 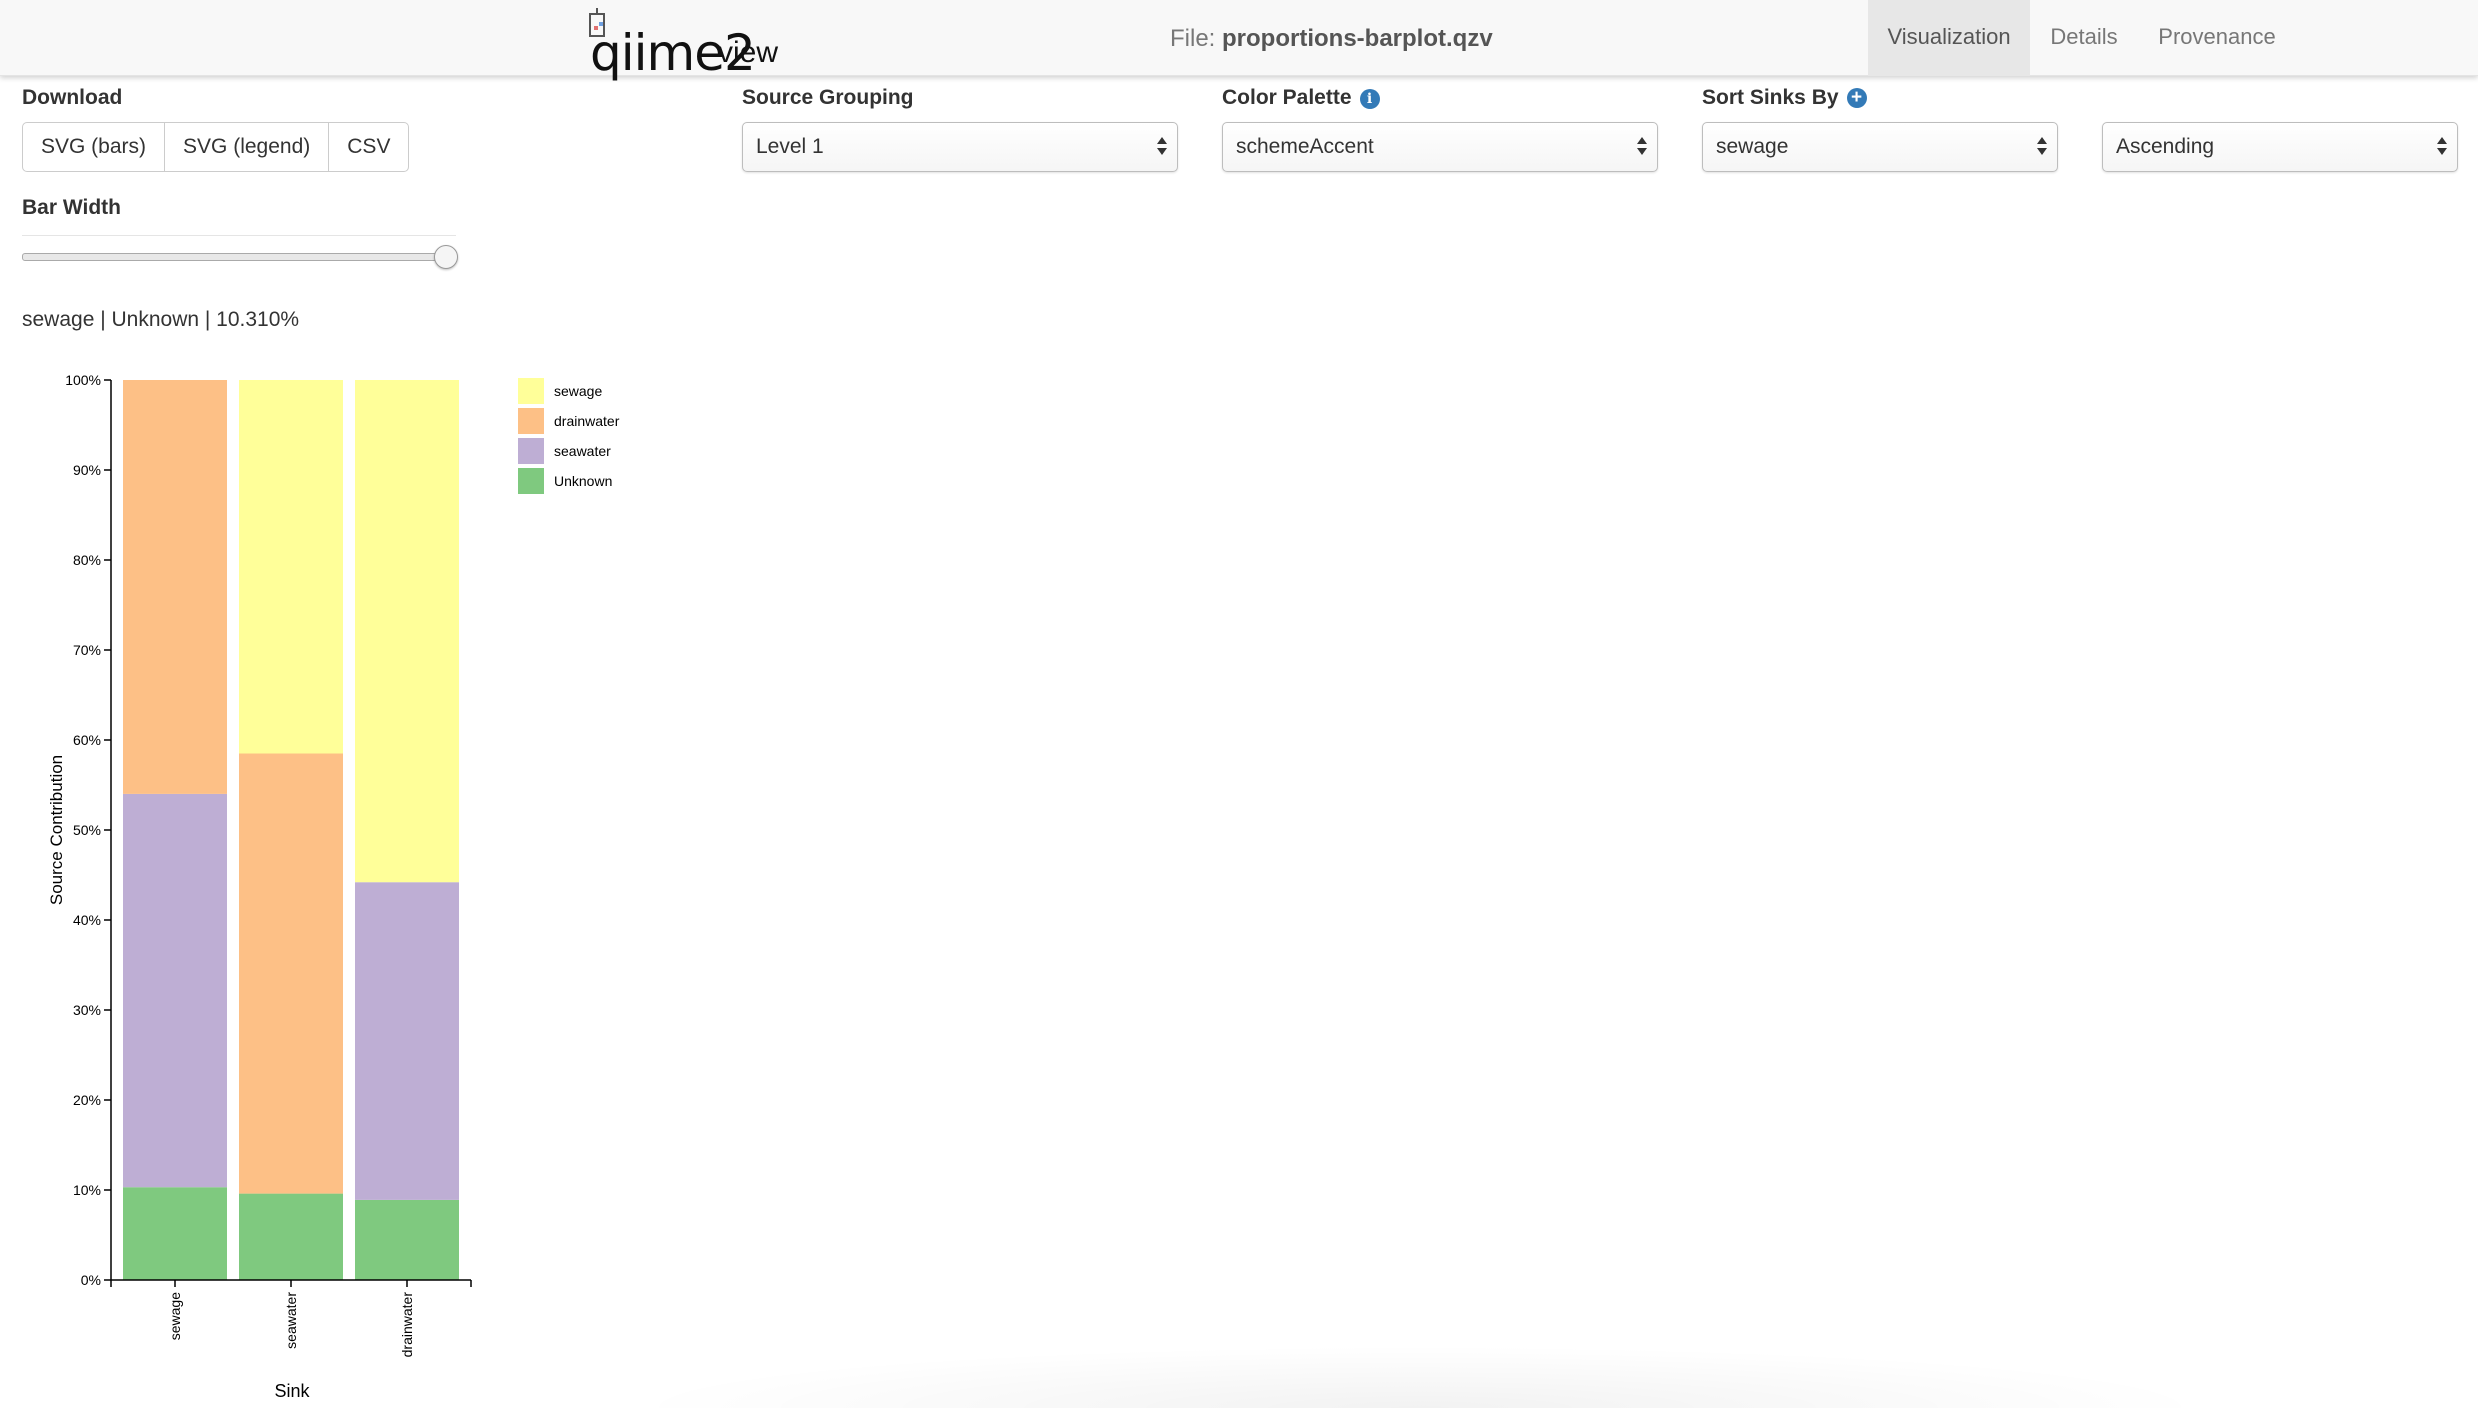 I want to click on download-csv-button: CSV, so click(x=369, y=147).